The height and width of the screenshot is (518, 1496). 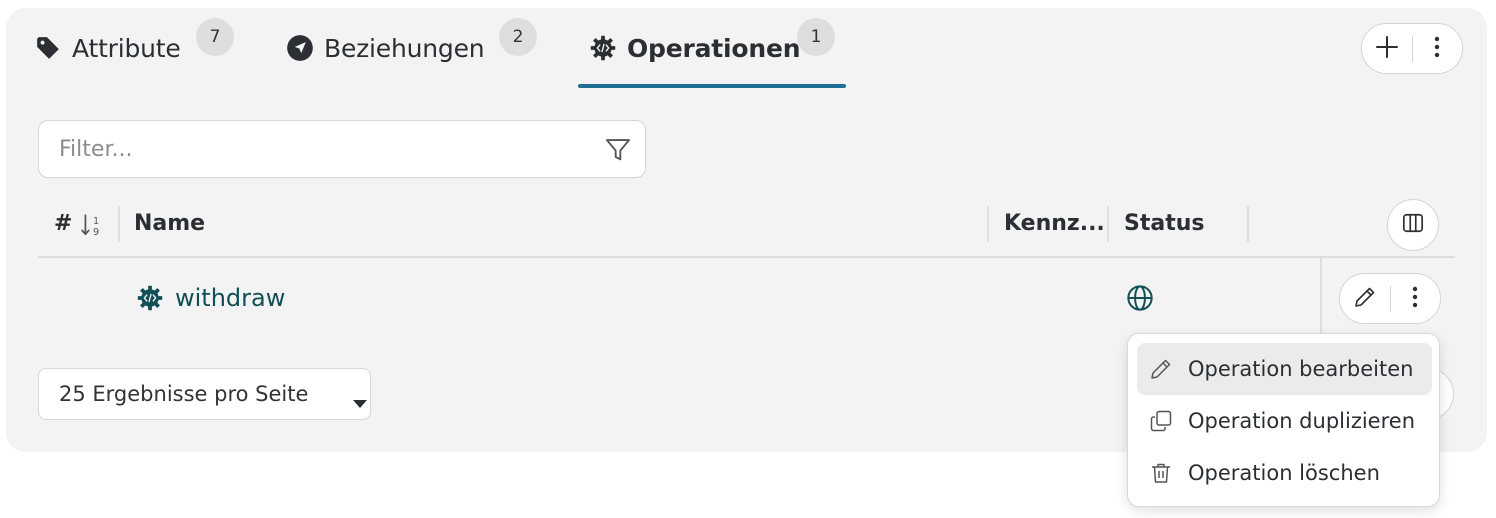 I want to click on operation-name-link: withdraw, so click(x=230, y=298).